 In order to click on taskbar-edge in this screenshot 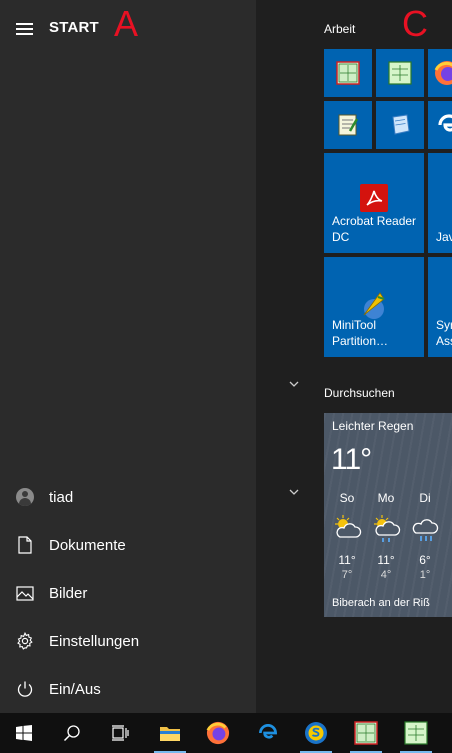, I will do `click(268, 733)`.